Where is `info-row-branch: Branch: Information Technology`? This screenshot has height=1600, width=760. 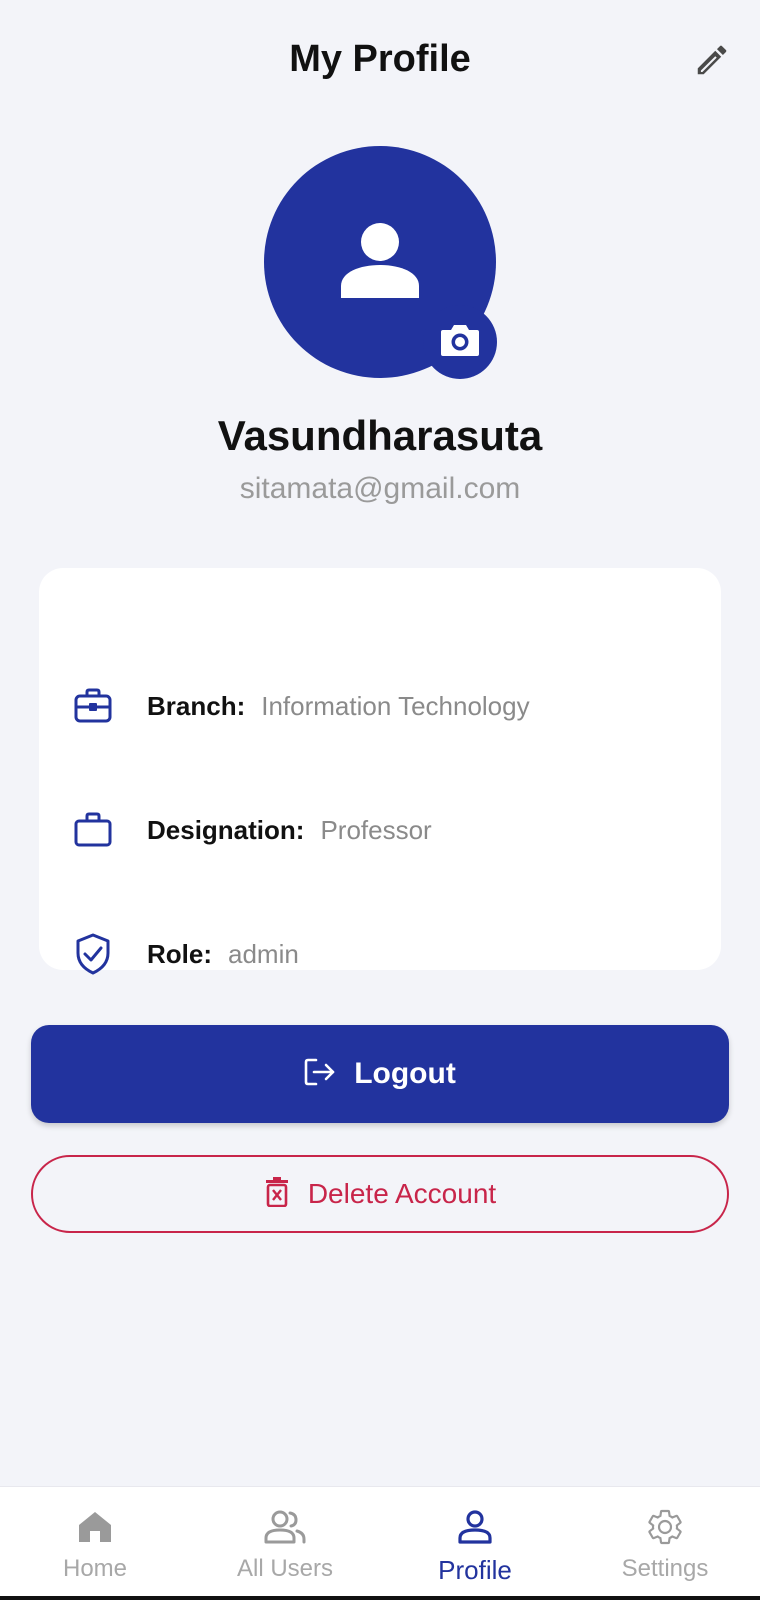 info-row-branch: Branch: Information Technology is located at coordinates (380, 706).